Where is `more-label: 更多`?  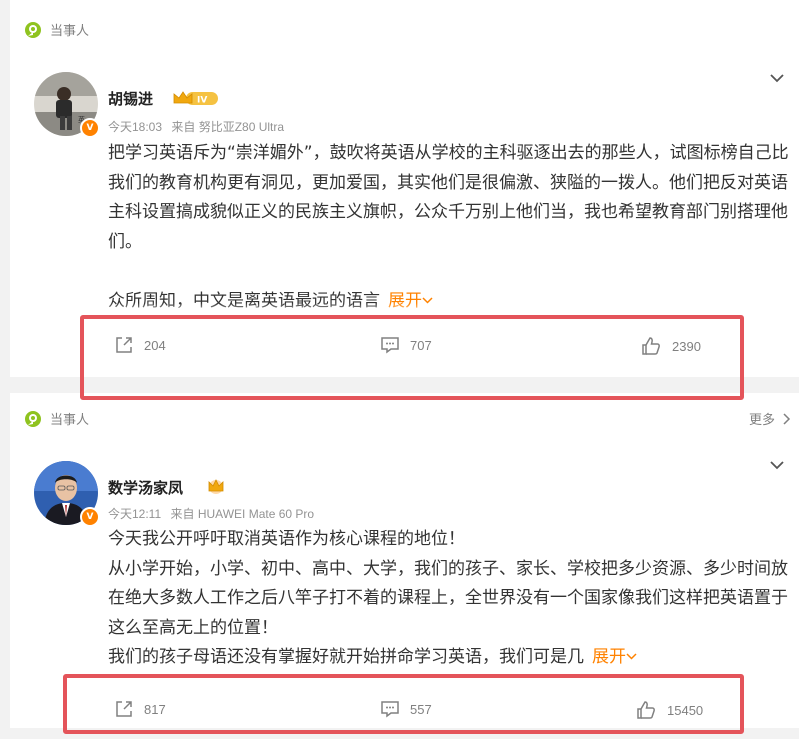 more-label: 更多 is located at coordinates (761, 420).